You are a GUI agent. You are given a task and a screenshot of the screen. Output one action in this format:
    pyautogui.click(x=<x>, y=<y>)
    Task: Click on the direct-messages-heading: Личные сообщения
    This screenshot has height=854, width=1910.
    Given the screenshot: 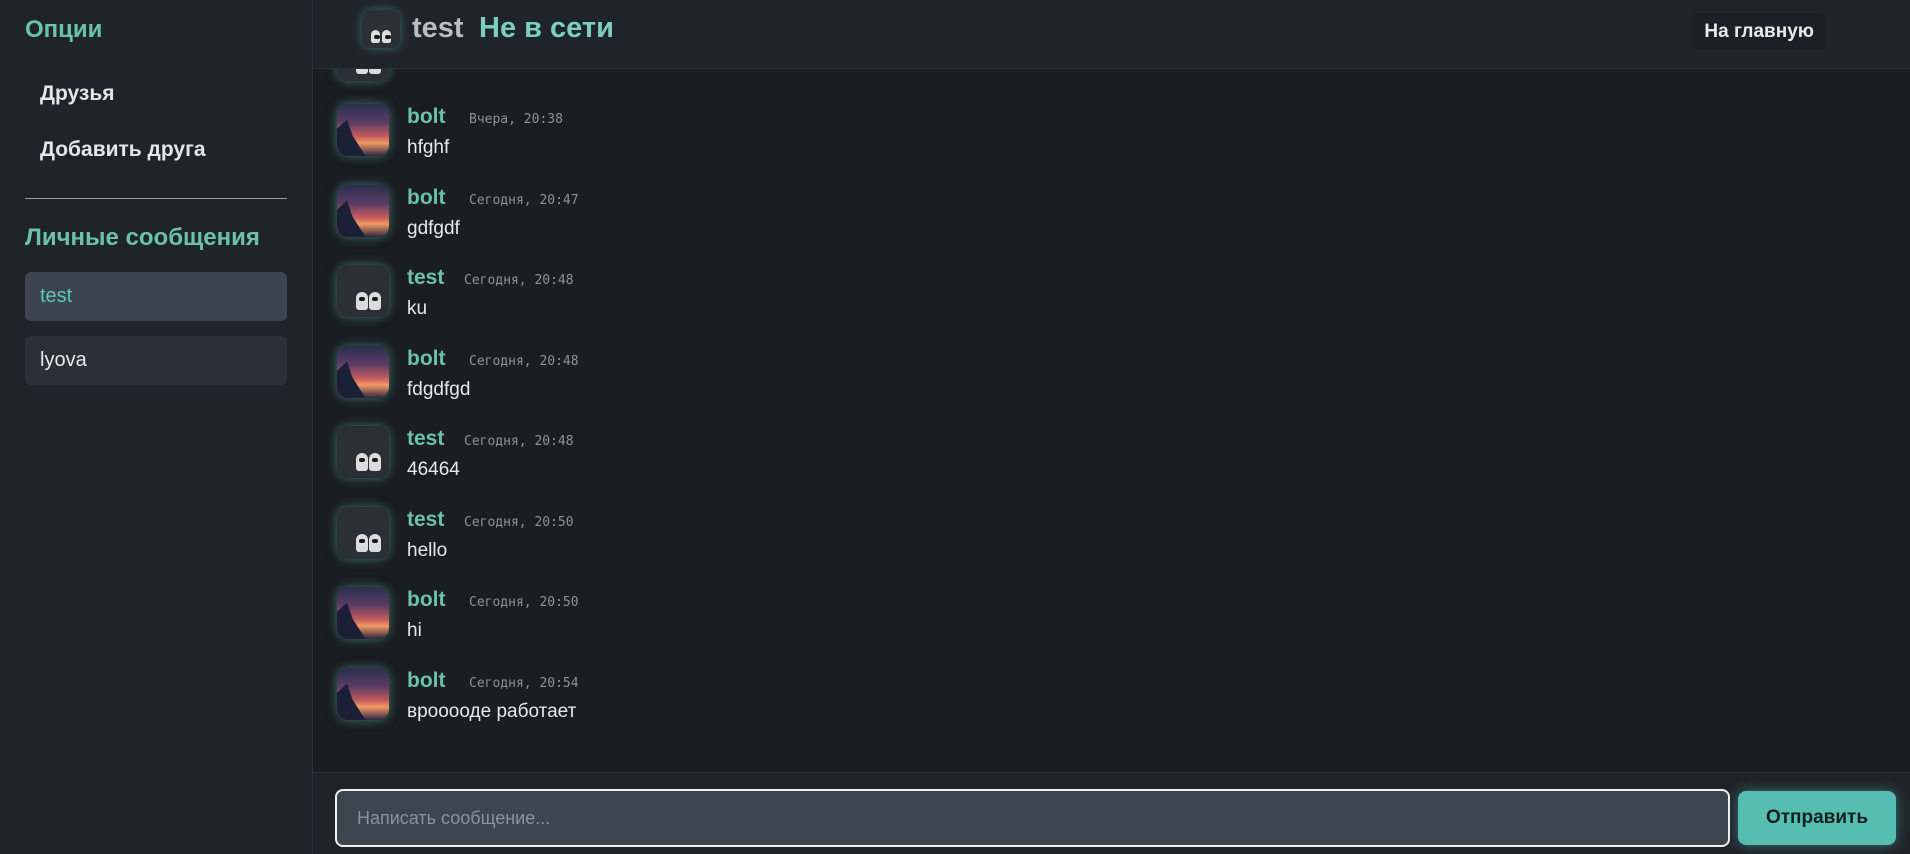 What is the action you would take?
    pyautogui.click(x=142, y=237)
    